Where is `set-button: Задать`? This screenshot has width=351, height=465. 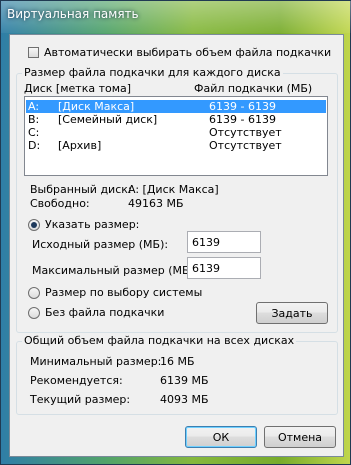 set-button: Задать is located at coordinates (292, 313).